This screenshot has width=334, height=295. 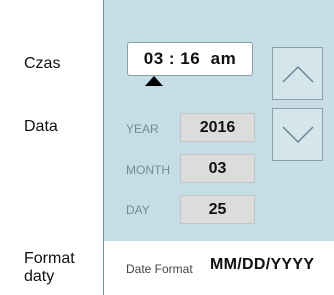 I want to click on year-field: 2016, so click(x=217, y=127).